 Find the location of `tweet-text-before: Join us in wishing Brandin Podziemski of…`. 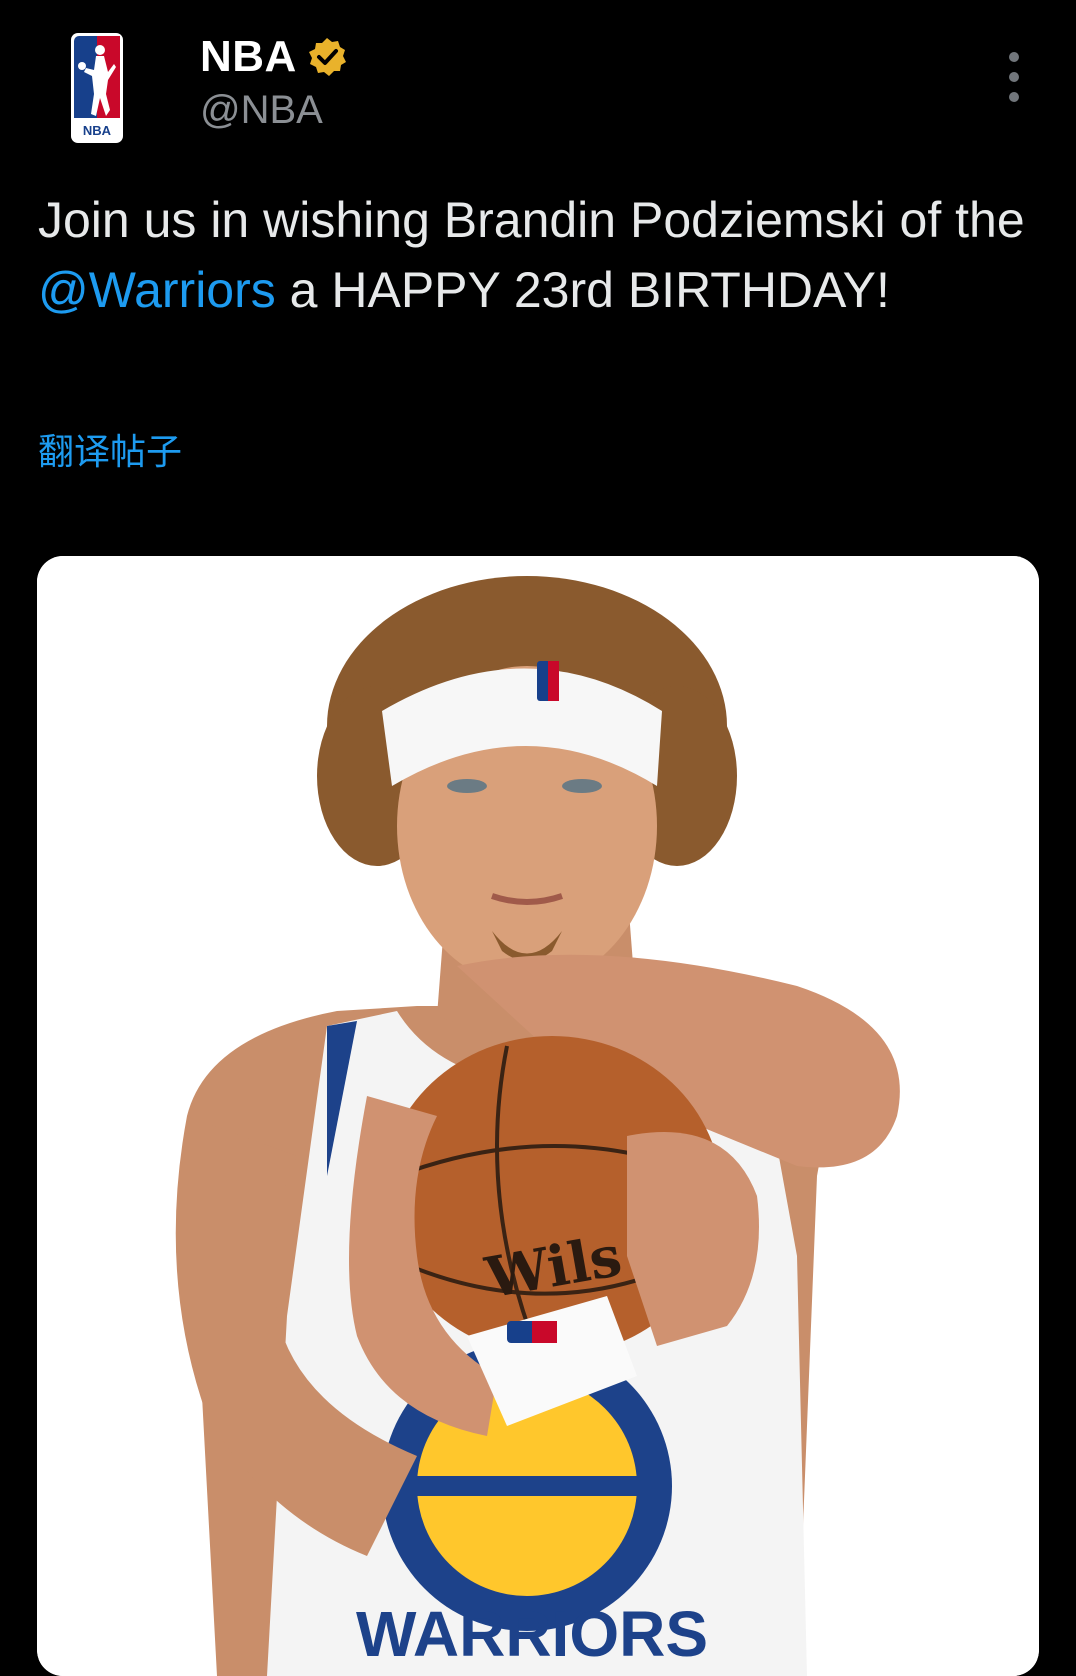

tweet-text-before: Join us in wishing Brandin Podziemski of… is located at coordinates (531, 220).